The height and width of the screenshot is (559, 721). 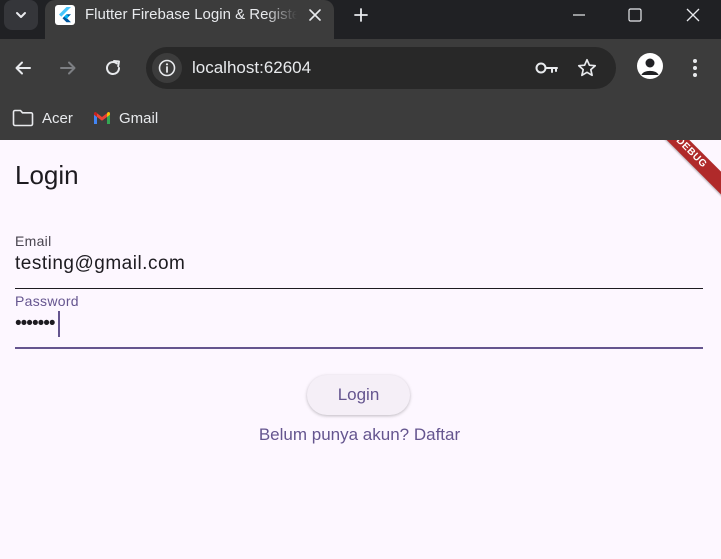 I want to click on maximize-button, so click(x=635, y=15).